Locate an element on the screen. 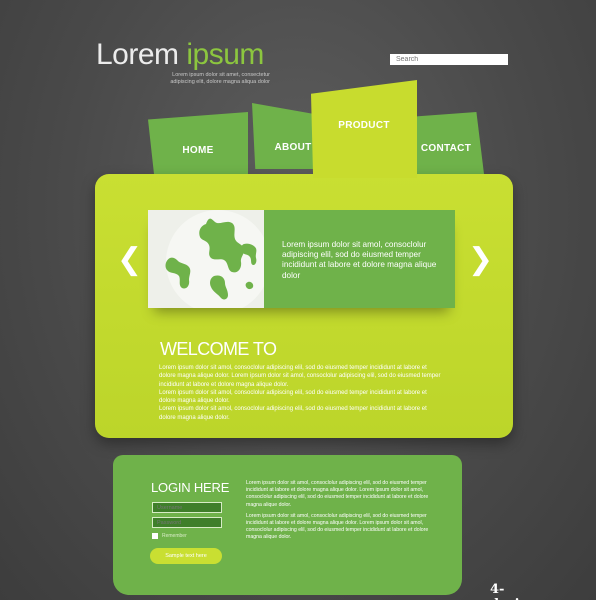 The width and height of the screenshot is (596, 600). username-field is located at coordinates (187, 507).